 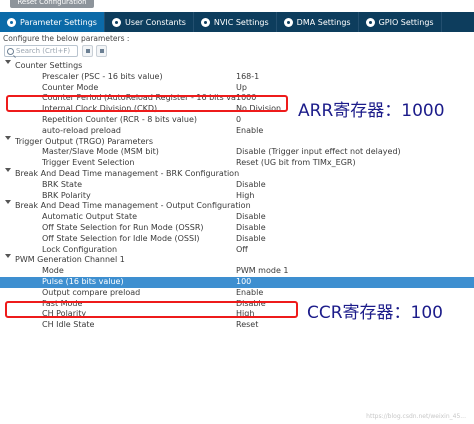 I want to click on tab-label: NVIC Settings, so click(x=241, y=22).